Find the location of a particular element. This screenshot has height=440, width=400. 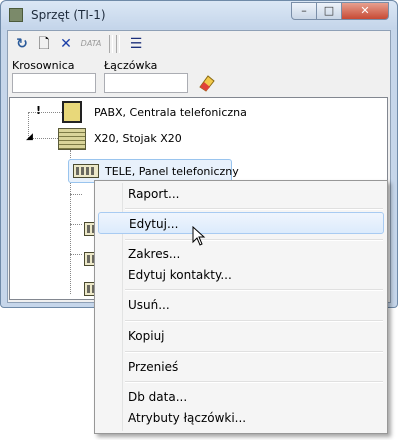

krosownica-field is located at coordinates (54, 83).